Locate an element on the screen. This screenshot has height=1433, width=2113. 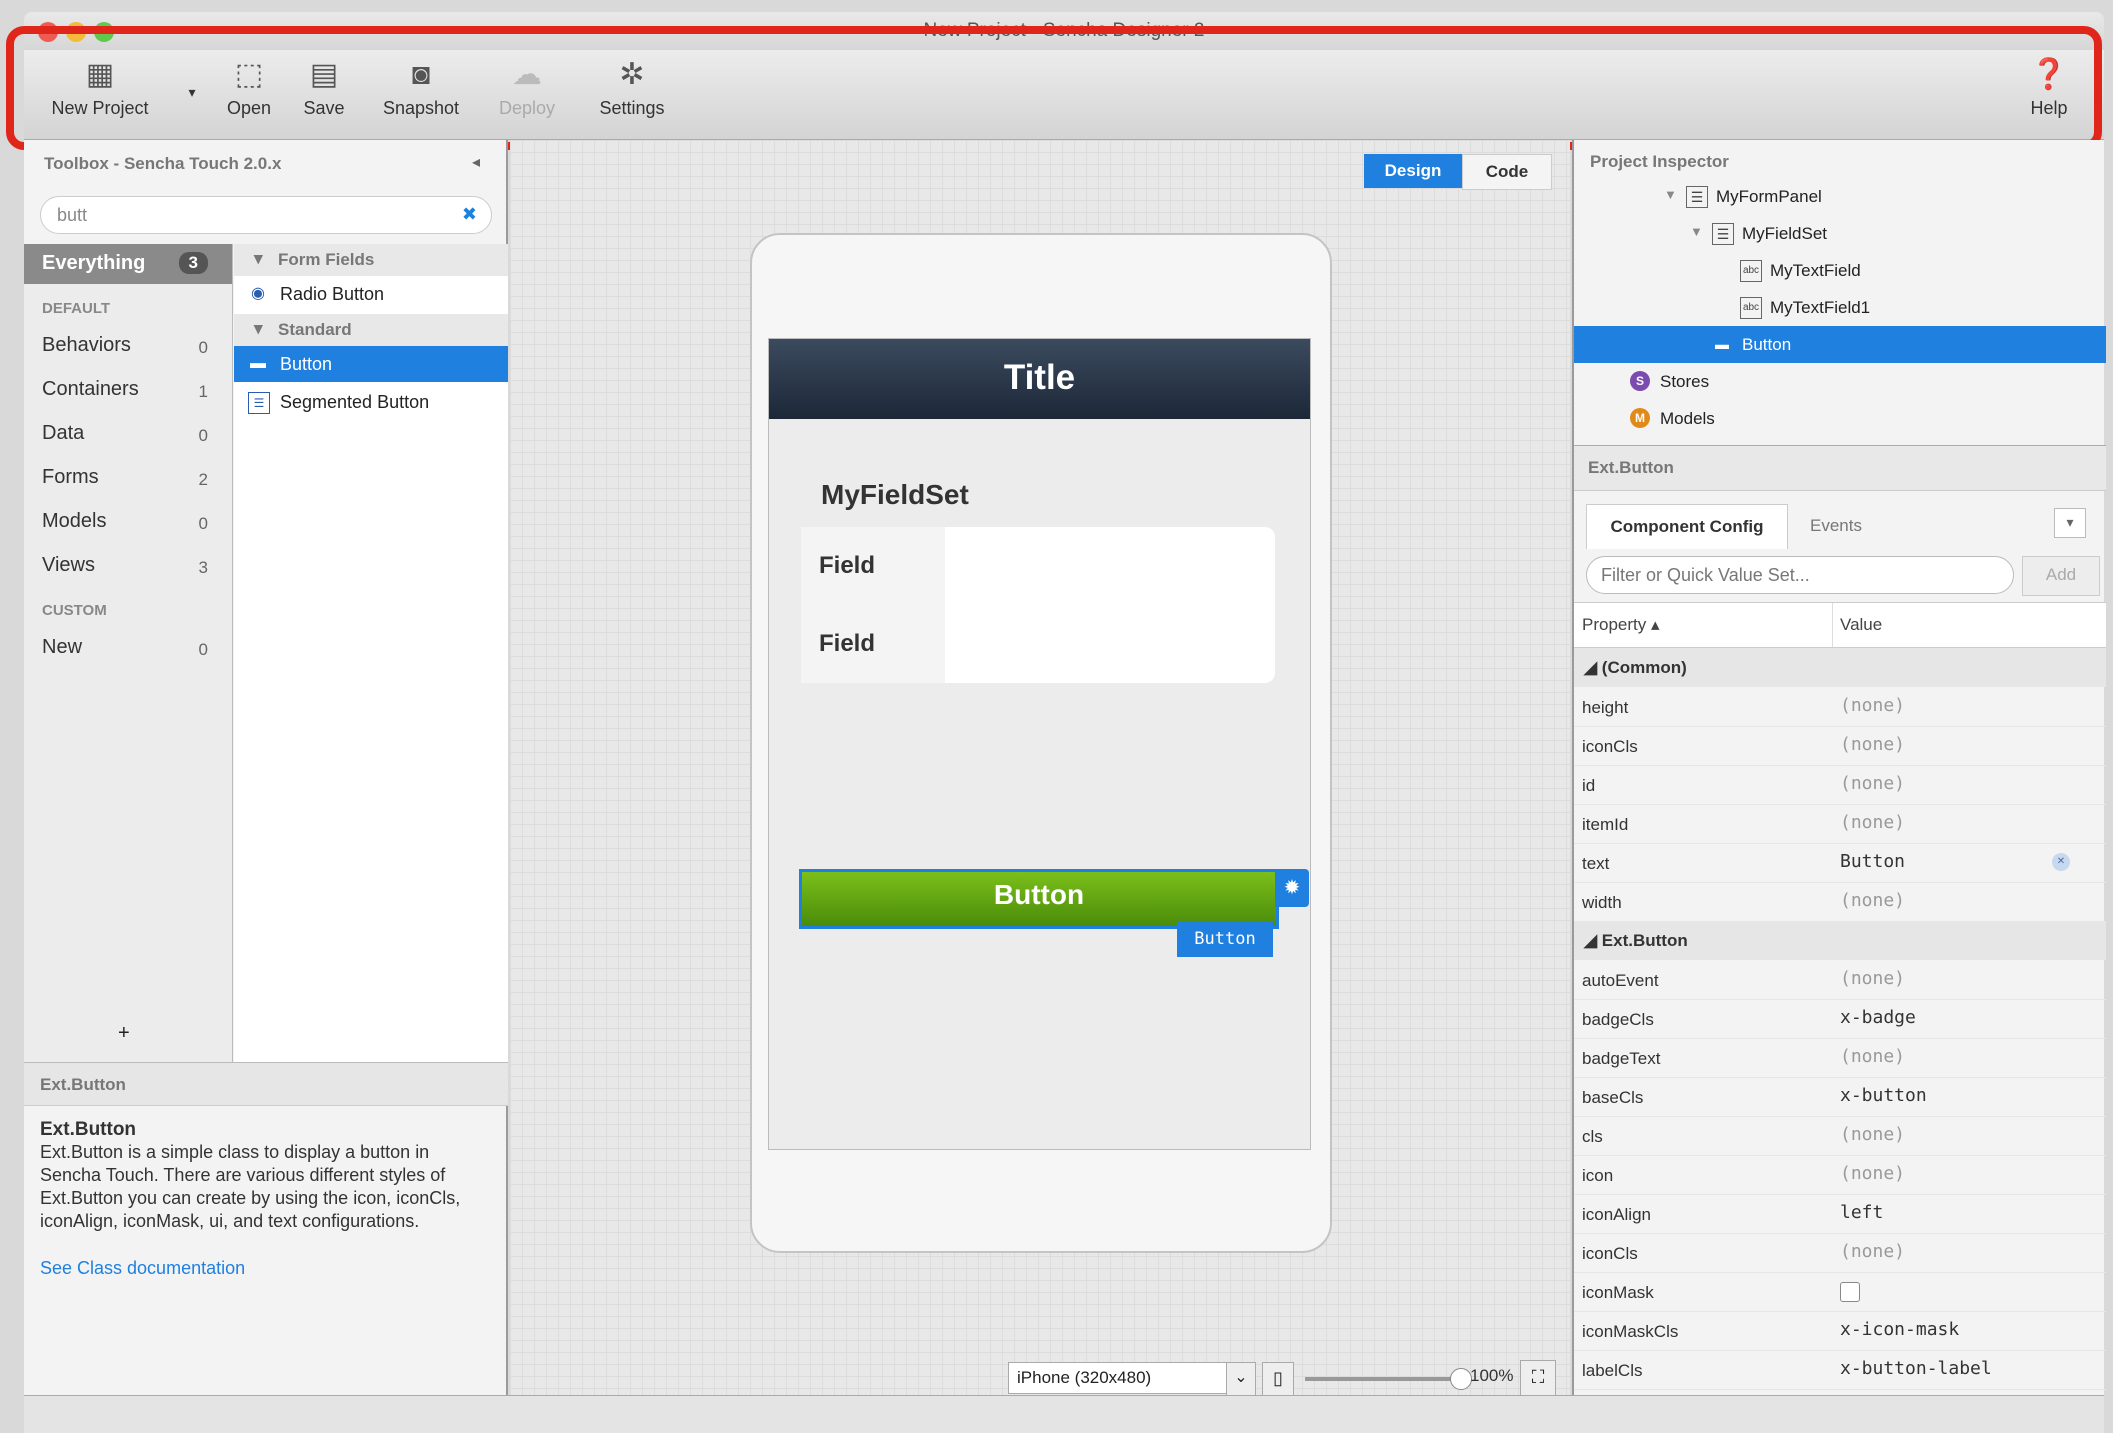
prop-row-iconalign: iconAlign left is located at coordinates (1840, 1214).